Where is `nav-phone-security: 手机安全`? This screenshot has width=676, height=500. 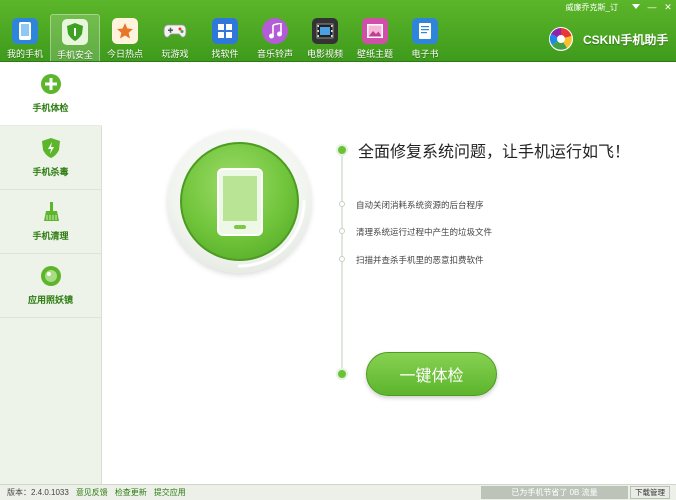
nav-phone-security: 手机安全 is located at coordinates (75, 38).